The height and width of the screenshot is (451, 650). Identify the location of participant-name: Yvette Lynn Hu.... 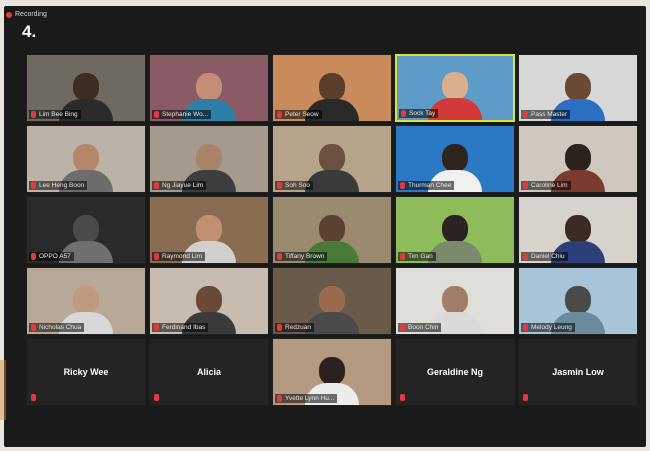
(310, 398).